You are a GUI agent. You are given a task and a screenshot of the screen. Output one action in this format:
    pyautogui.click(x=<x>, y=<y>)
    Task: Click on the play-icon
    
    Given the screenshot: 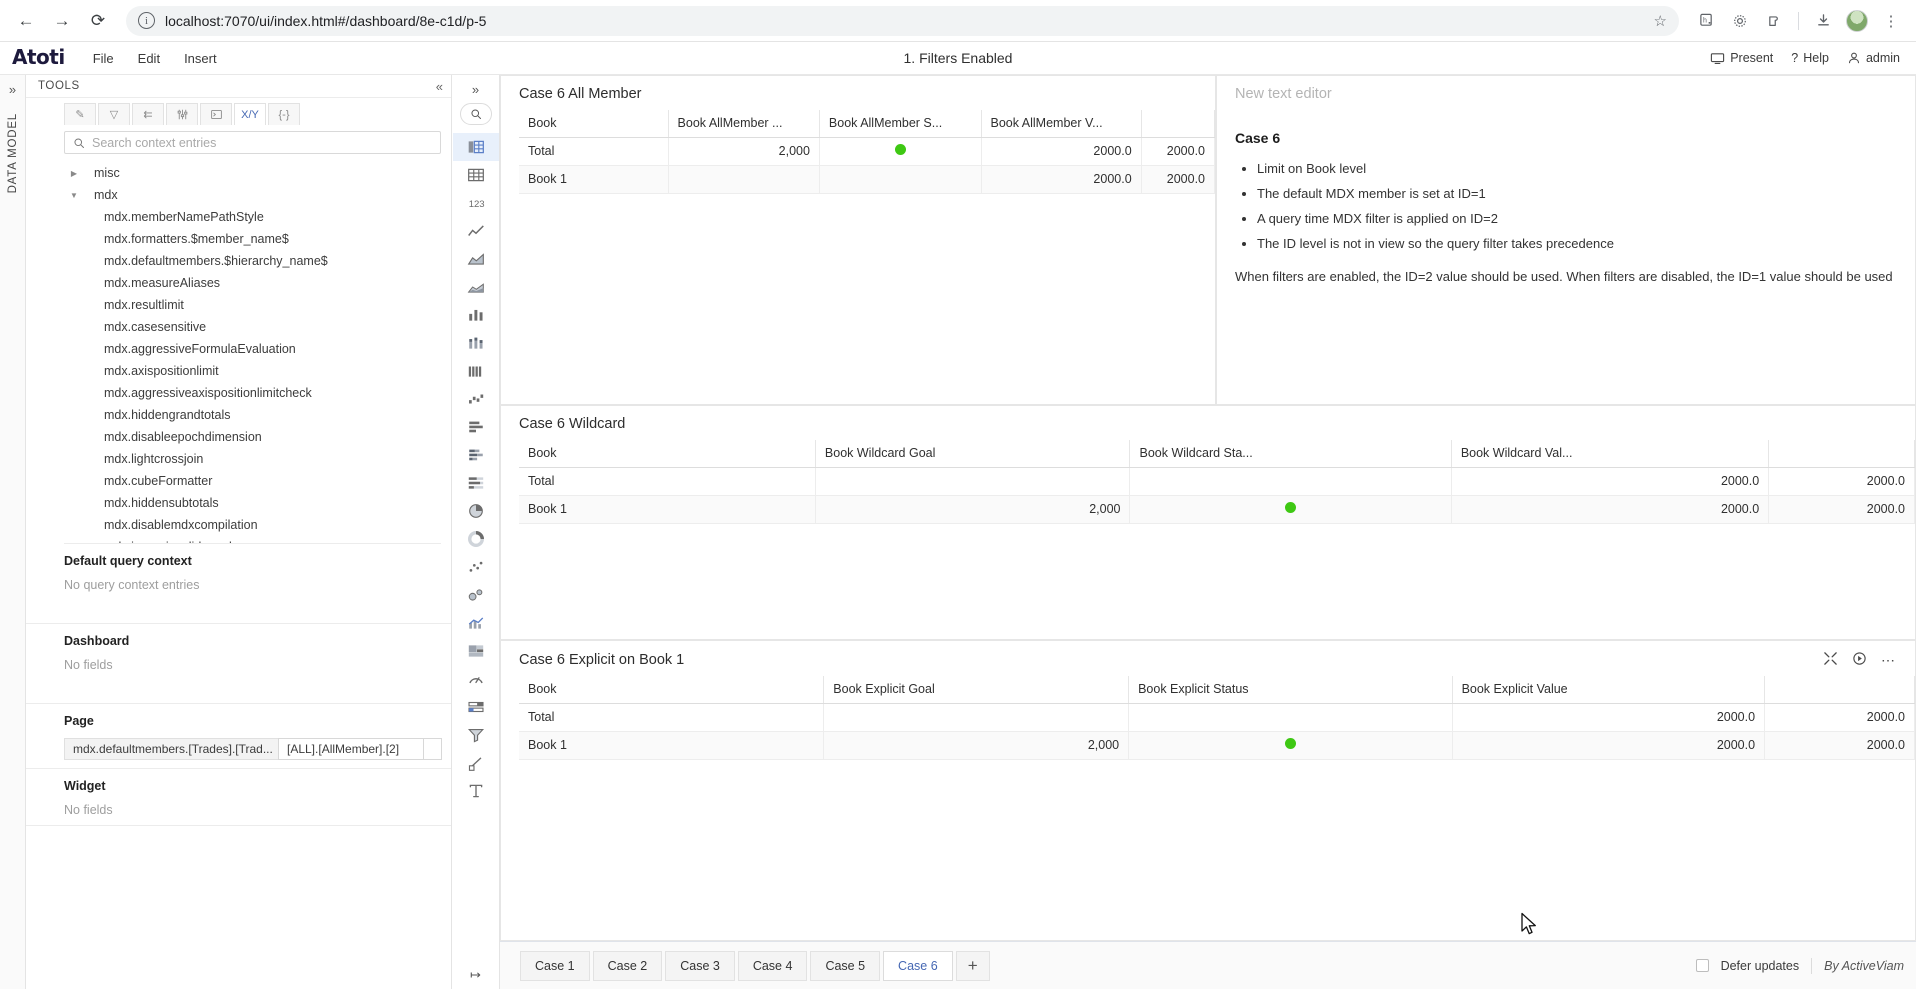 What is the action you would take?
    pyautogui.click(x=1859, y=659)
    